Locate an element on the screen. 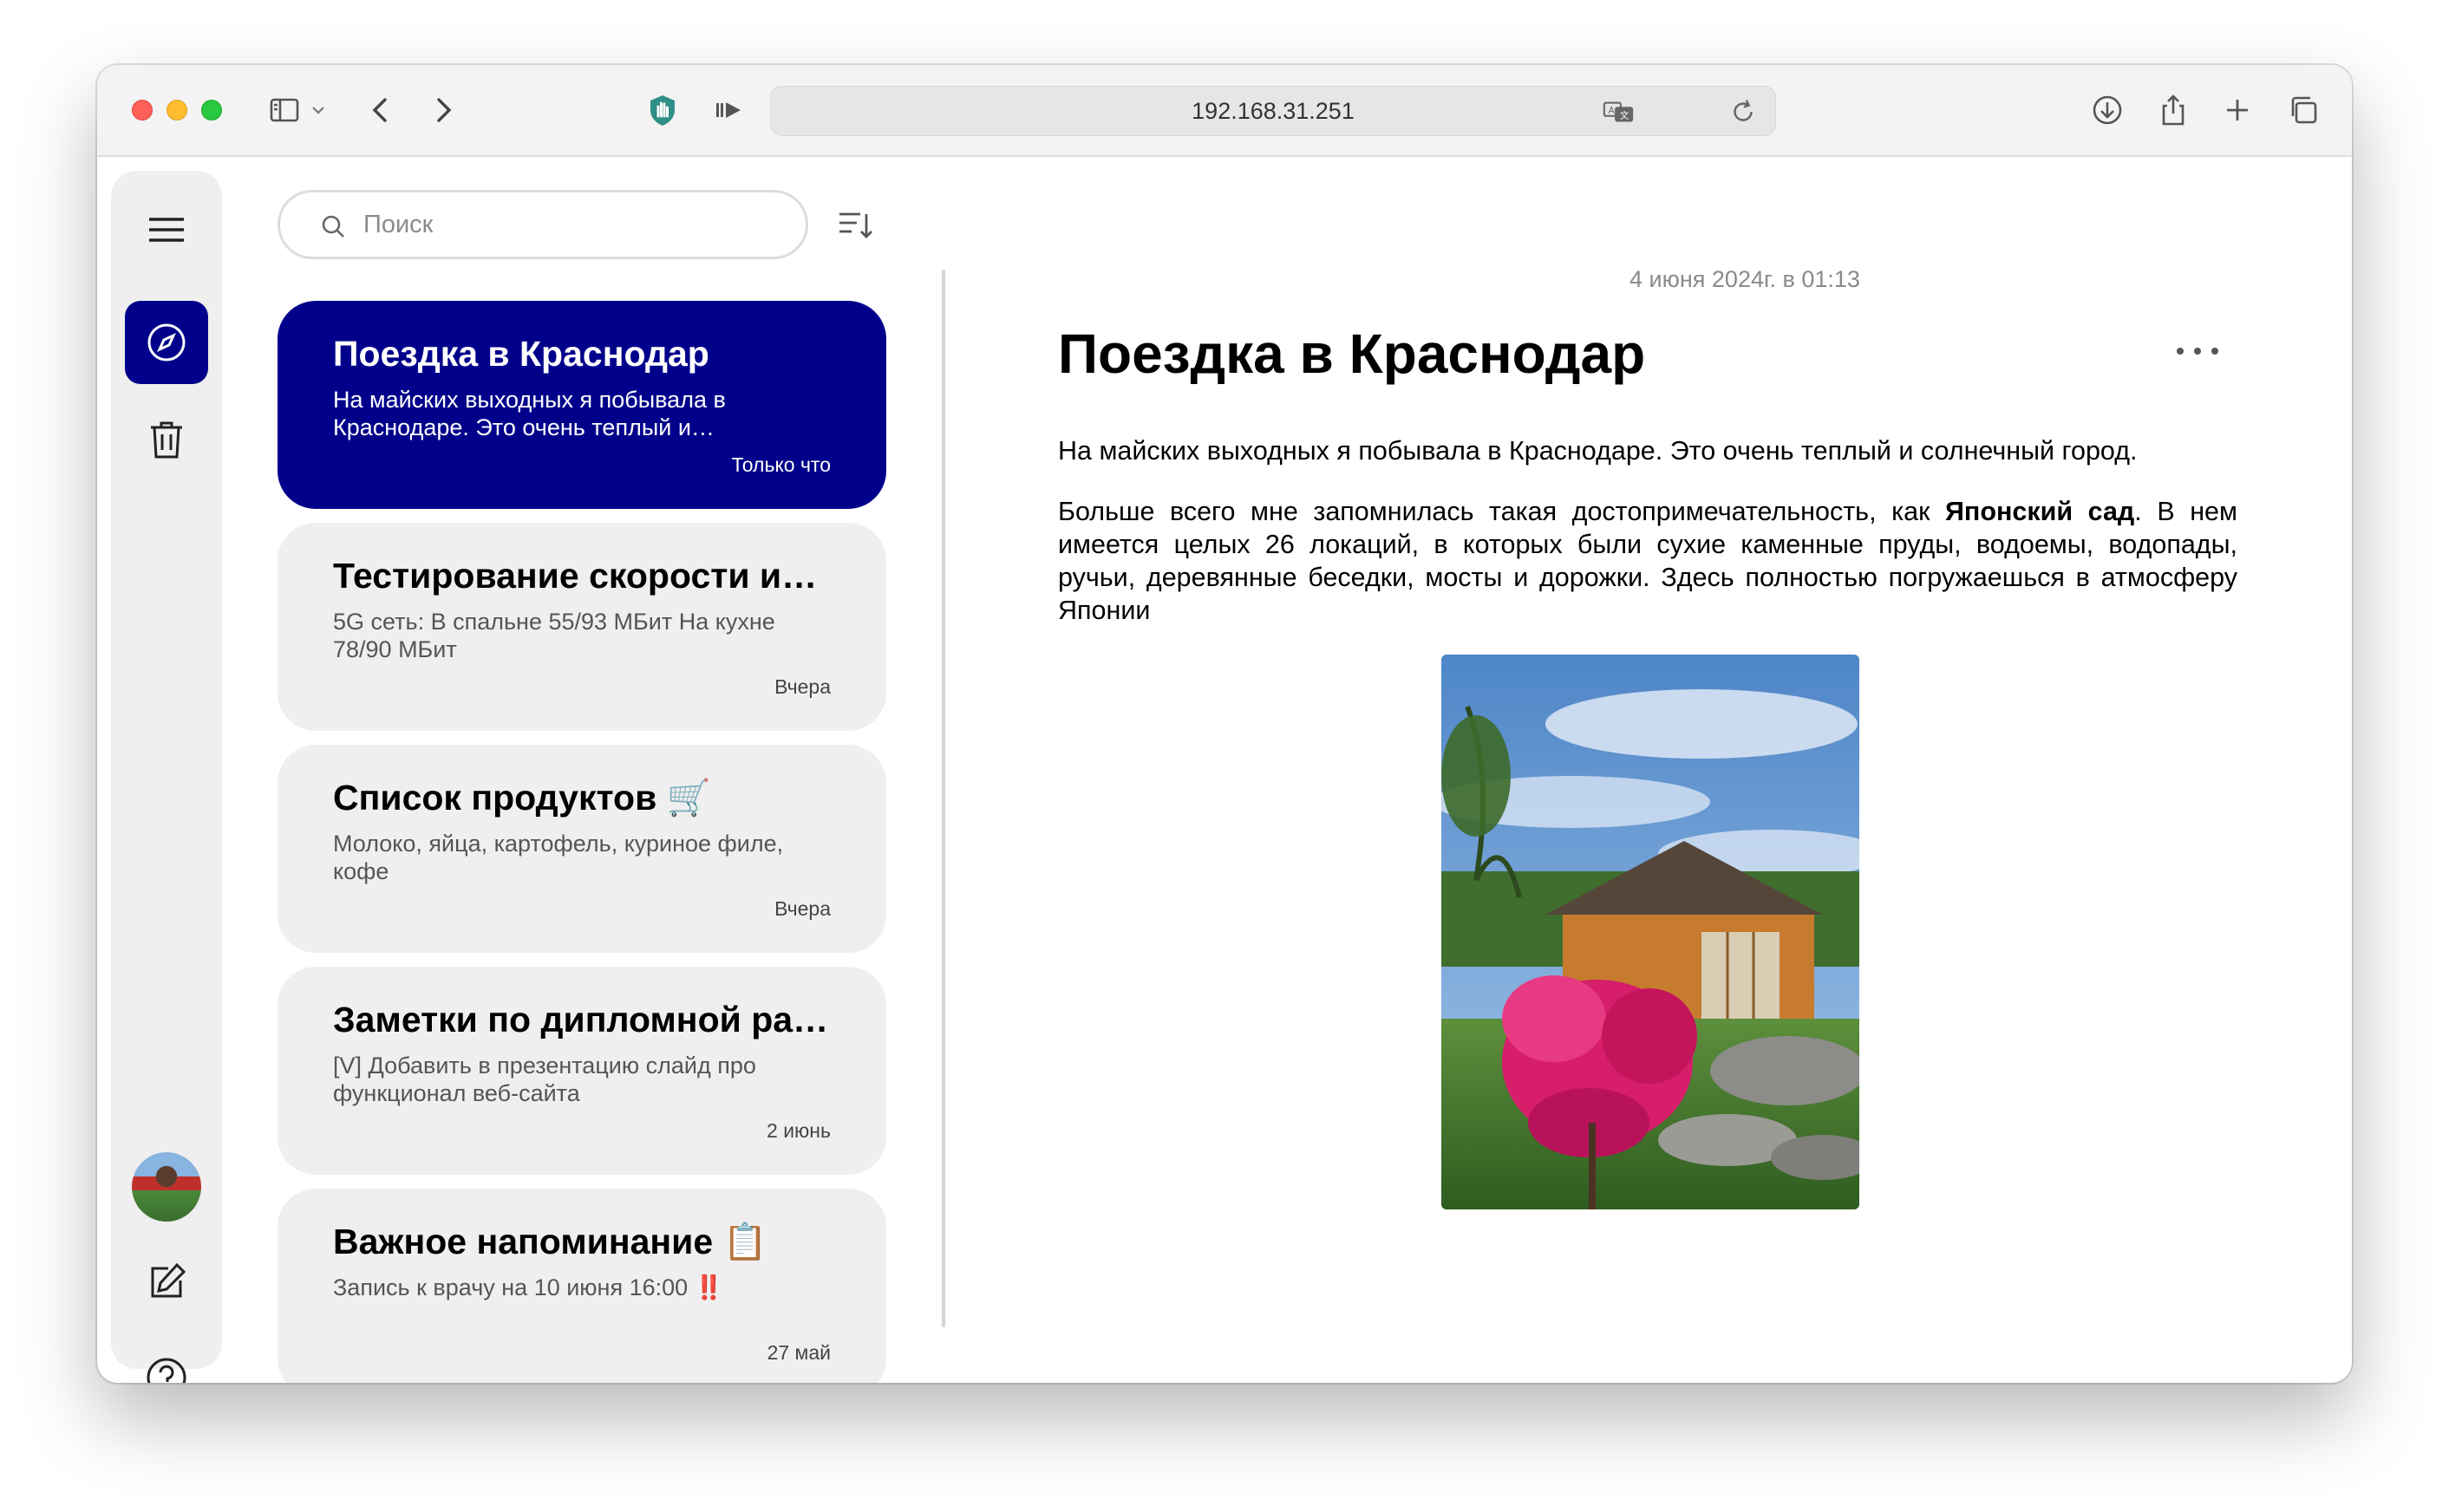 The height and width of the screenshot is (1512, 2449). note-date: 27 май is located at coordinates (799, 1352).